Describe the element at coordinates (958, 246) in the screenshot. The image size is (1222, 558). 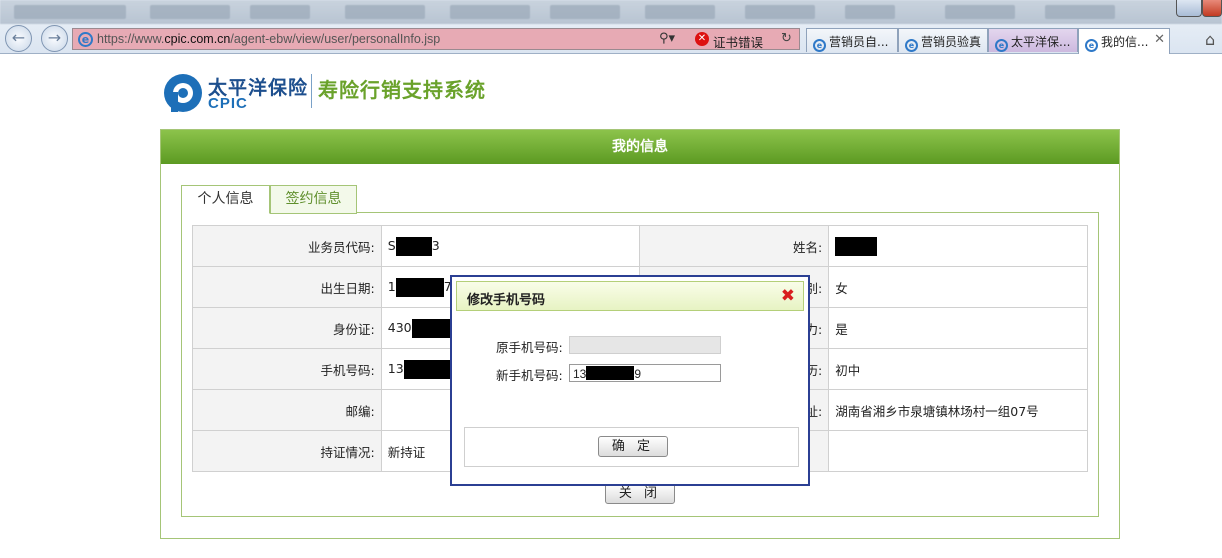
I see `name-value` at that location.